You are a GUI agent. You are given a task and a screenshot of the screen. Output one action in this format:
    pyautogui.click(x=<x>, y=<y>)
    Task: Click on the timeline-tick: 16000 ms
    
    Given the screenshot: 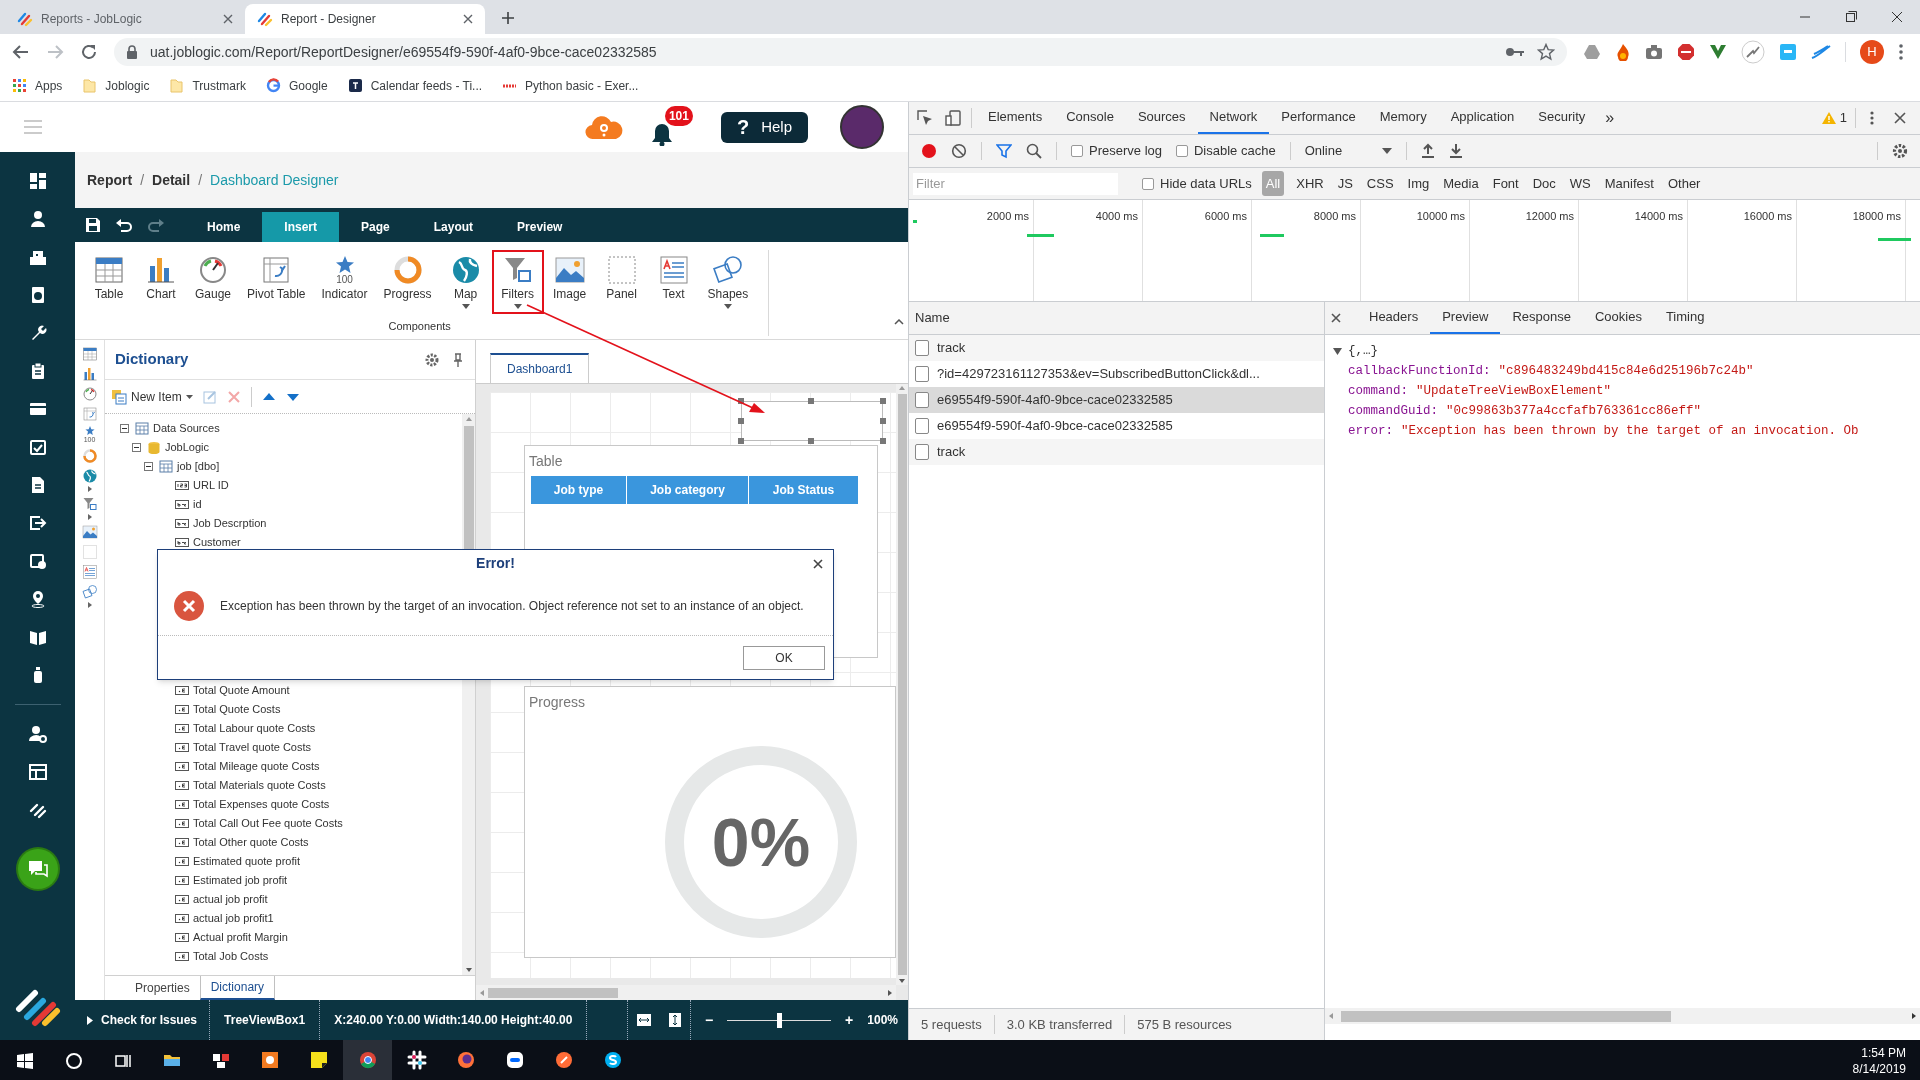 What is the action you would take?
    pyautogui.click(x=1768, y=216)
    